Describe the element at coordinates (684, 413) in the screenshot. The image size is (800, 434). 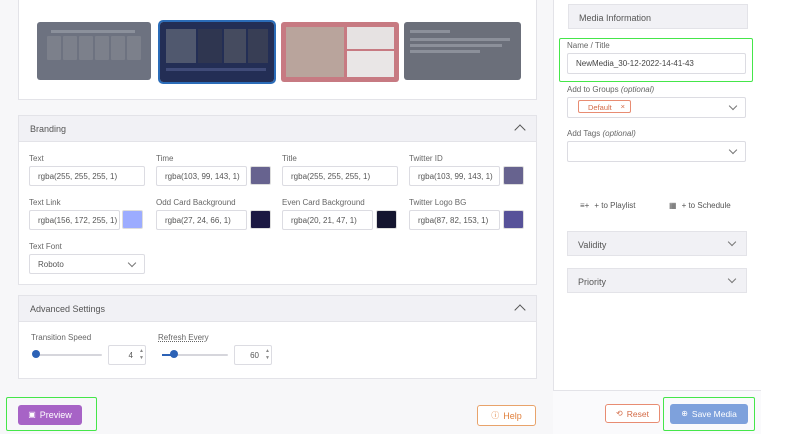
I see `plus-circle-icon: ⊕` at that location.